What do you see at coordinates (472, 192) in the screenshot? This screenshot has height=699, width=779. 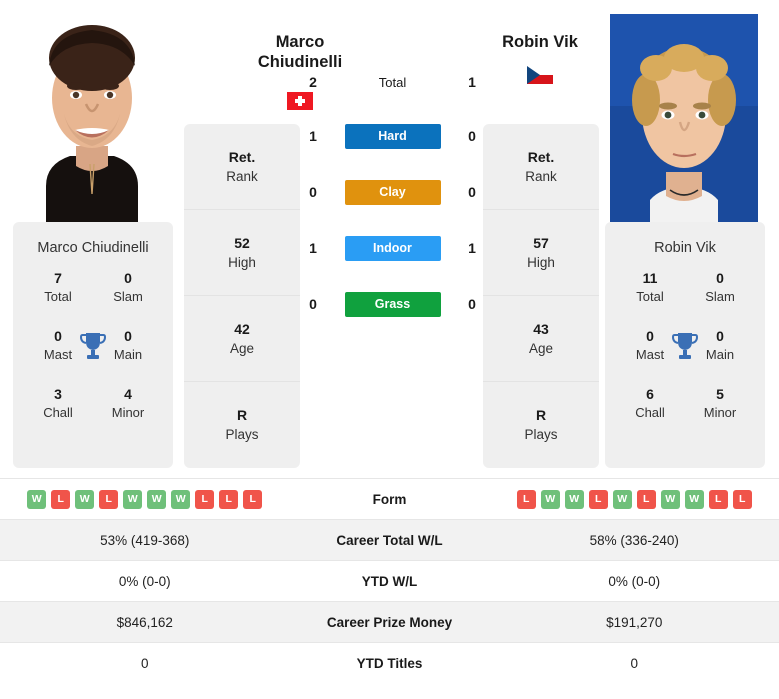 I see `h2h-clay-right: 0` at bounding box center [472, 192].